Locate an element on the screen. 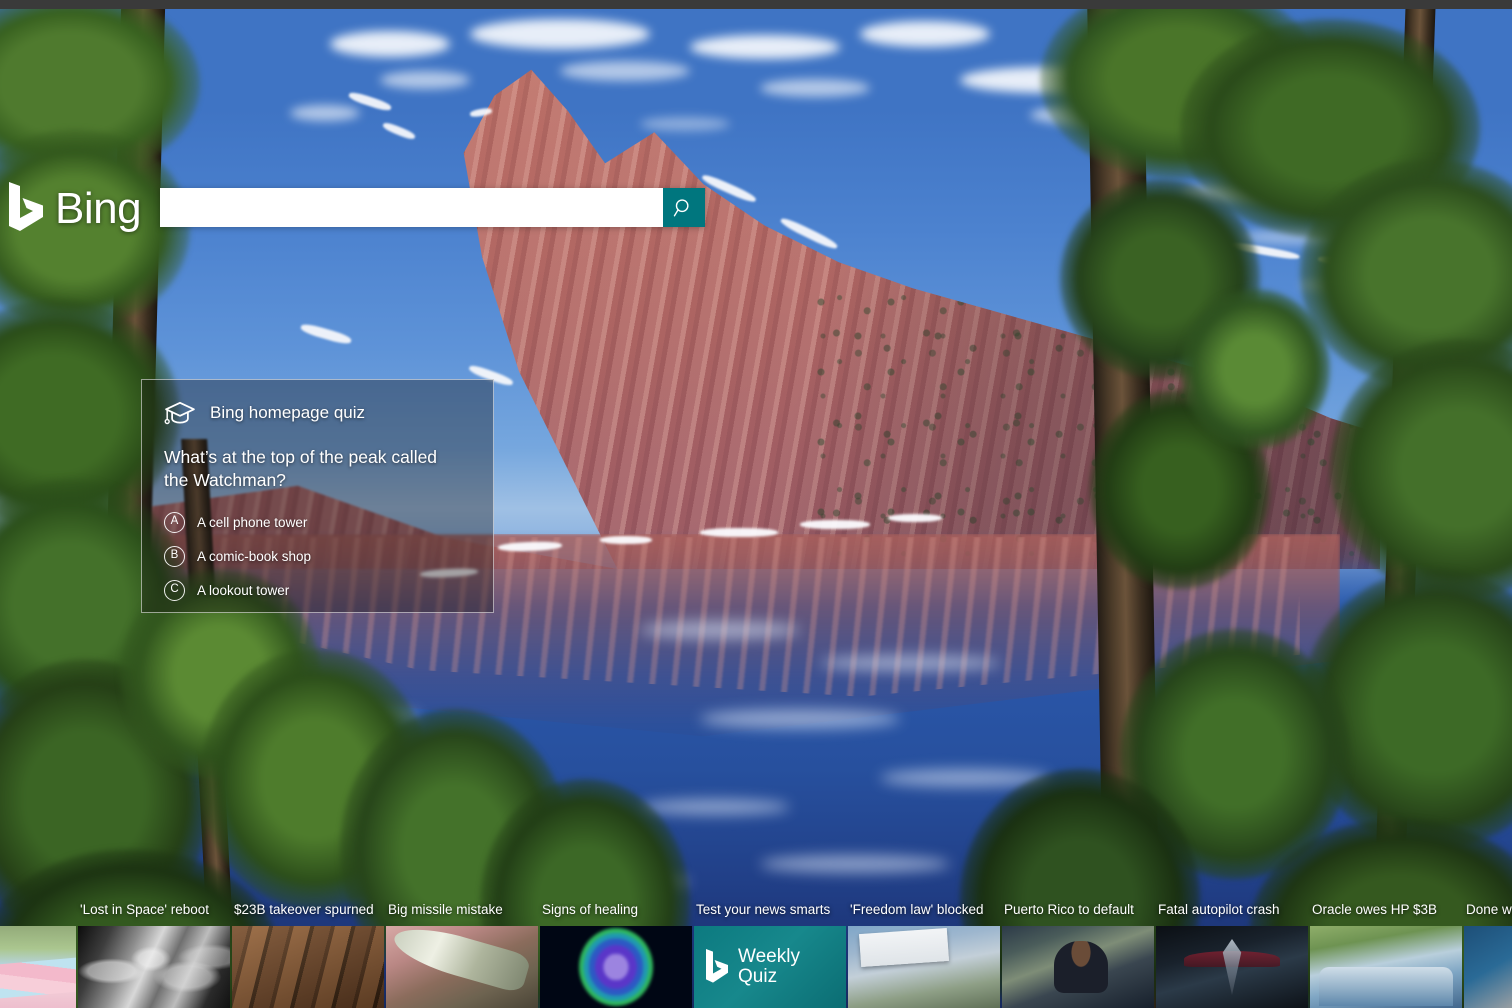 This screenshot has width=1512, height=1008. news-thumbnail: Weekly Quiz is located at coordinates (770, 967).